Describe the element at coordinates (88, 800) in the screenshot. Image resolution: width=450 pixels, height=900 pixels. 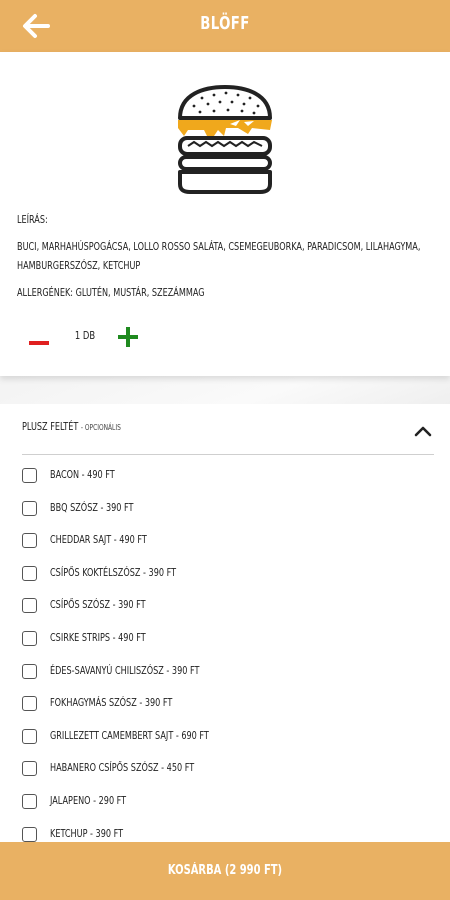
I see `option-label: Jalapeno - 290 Ft` at that location.